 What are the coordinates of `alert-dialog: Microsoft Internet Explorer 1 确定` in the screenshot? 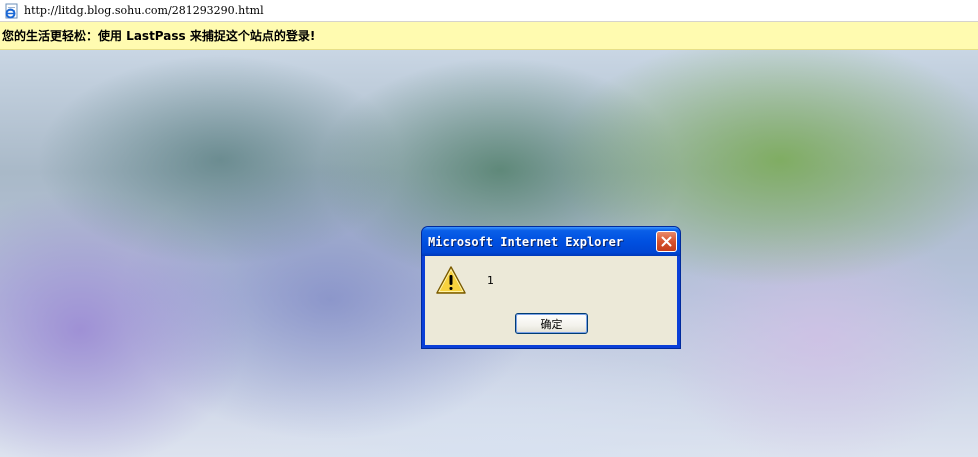 It's located at (551, 287).